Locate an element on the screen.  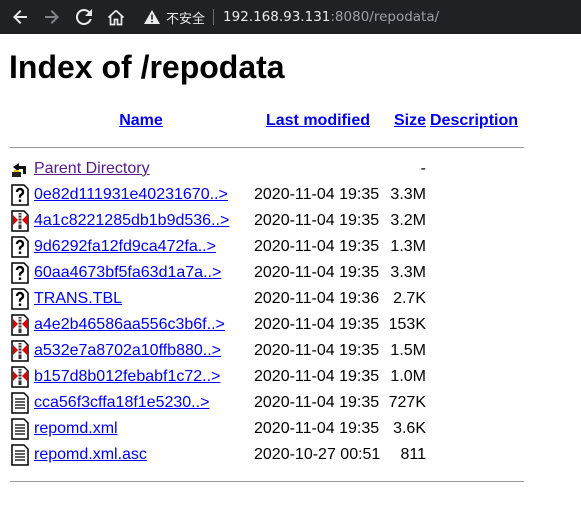
file-link: 9d6292fa12fd9ca472fa..> is located at coordinates (125, 246).